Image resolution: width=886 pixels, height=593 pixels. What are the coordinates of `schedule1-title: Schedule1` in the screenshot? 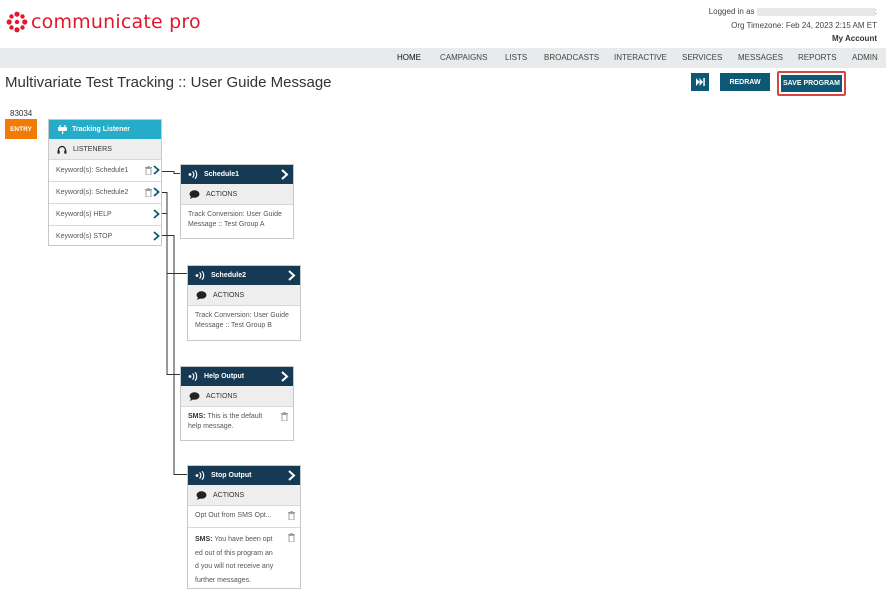 It's located at (222, 174).